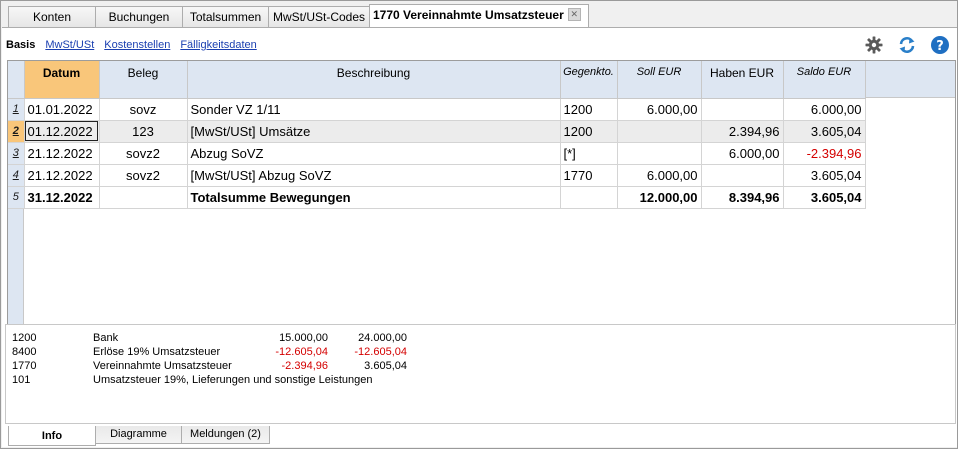 Image resolution: width=958 pixels, height=449 pixels. What do you see at coordinates (382, 338) in the screenshot?
I see `info-value-2: 24.000,00` at bounding box center [382, 338].